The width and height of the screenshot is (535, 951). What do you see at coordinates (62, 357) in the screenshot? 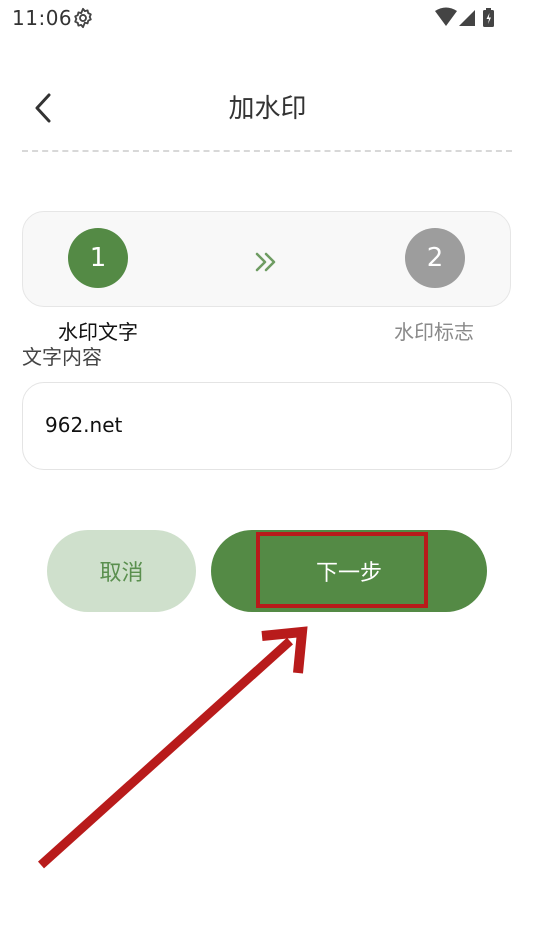
I see `content-label: 文字内容` at bounding box center [62, 357].